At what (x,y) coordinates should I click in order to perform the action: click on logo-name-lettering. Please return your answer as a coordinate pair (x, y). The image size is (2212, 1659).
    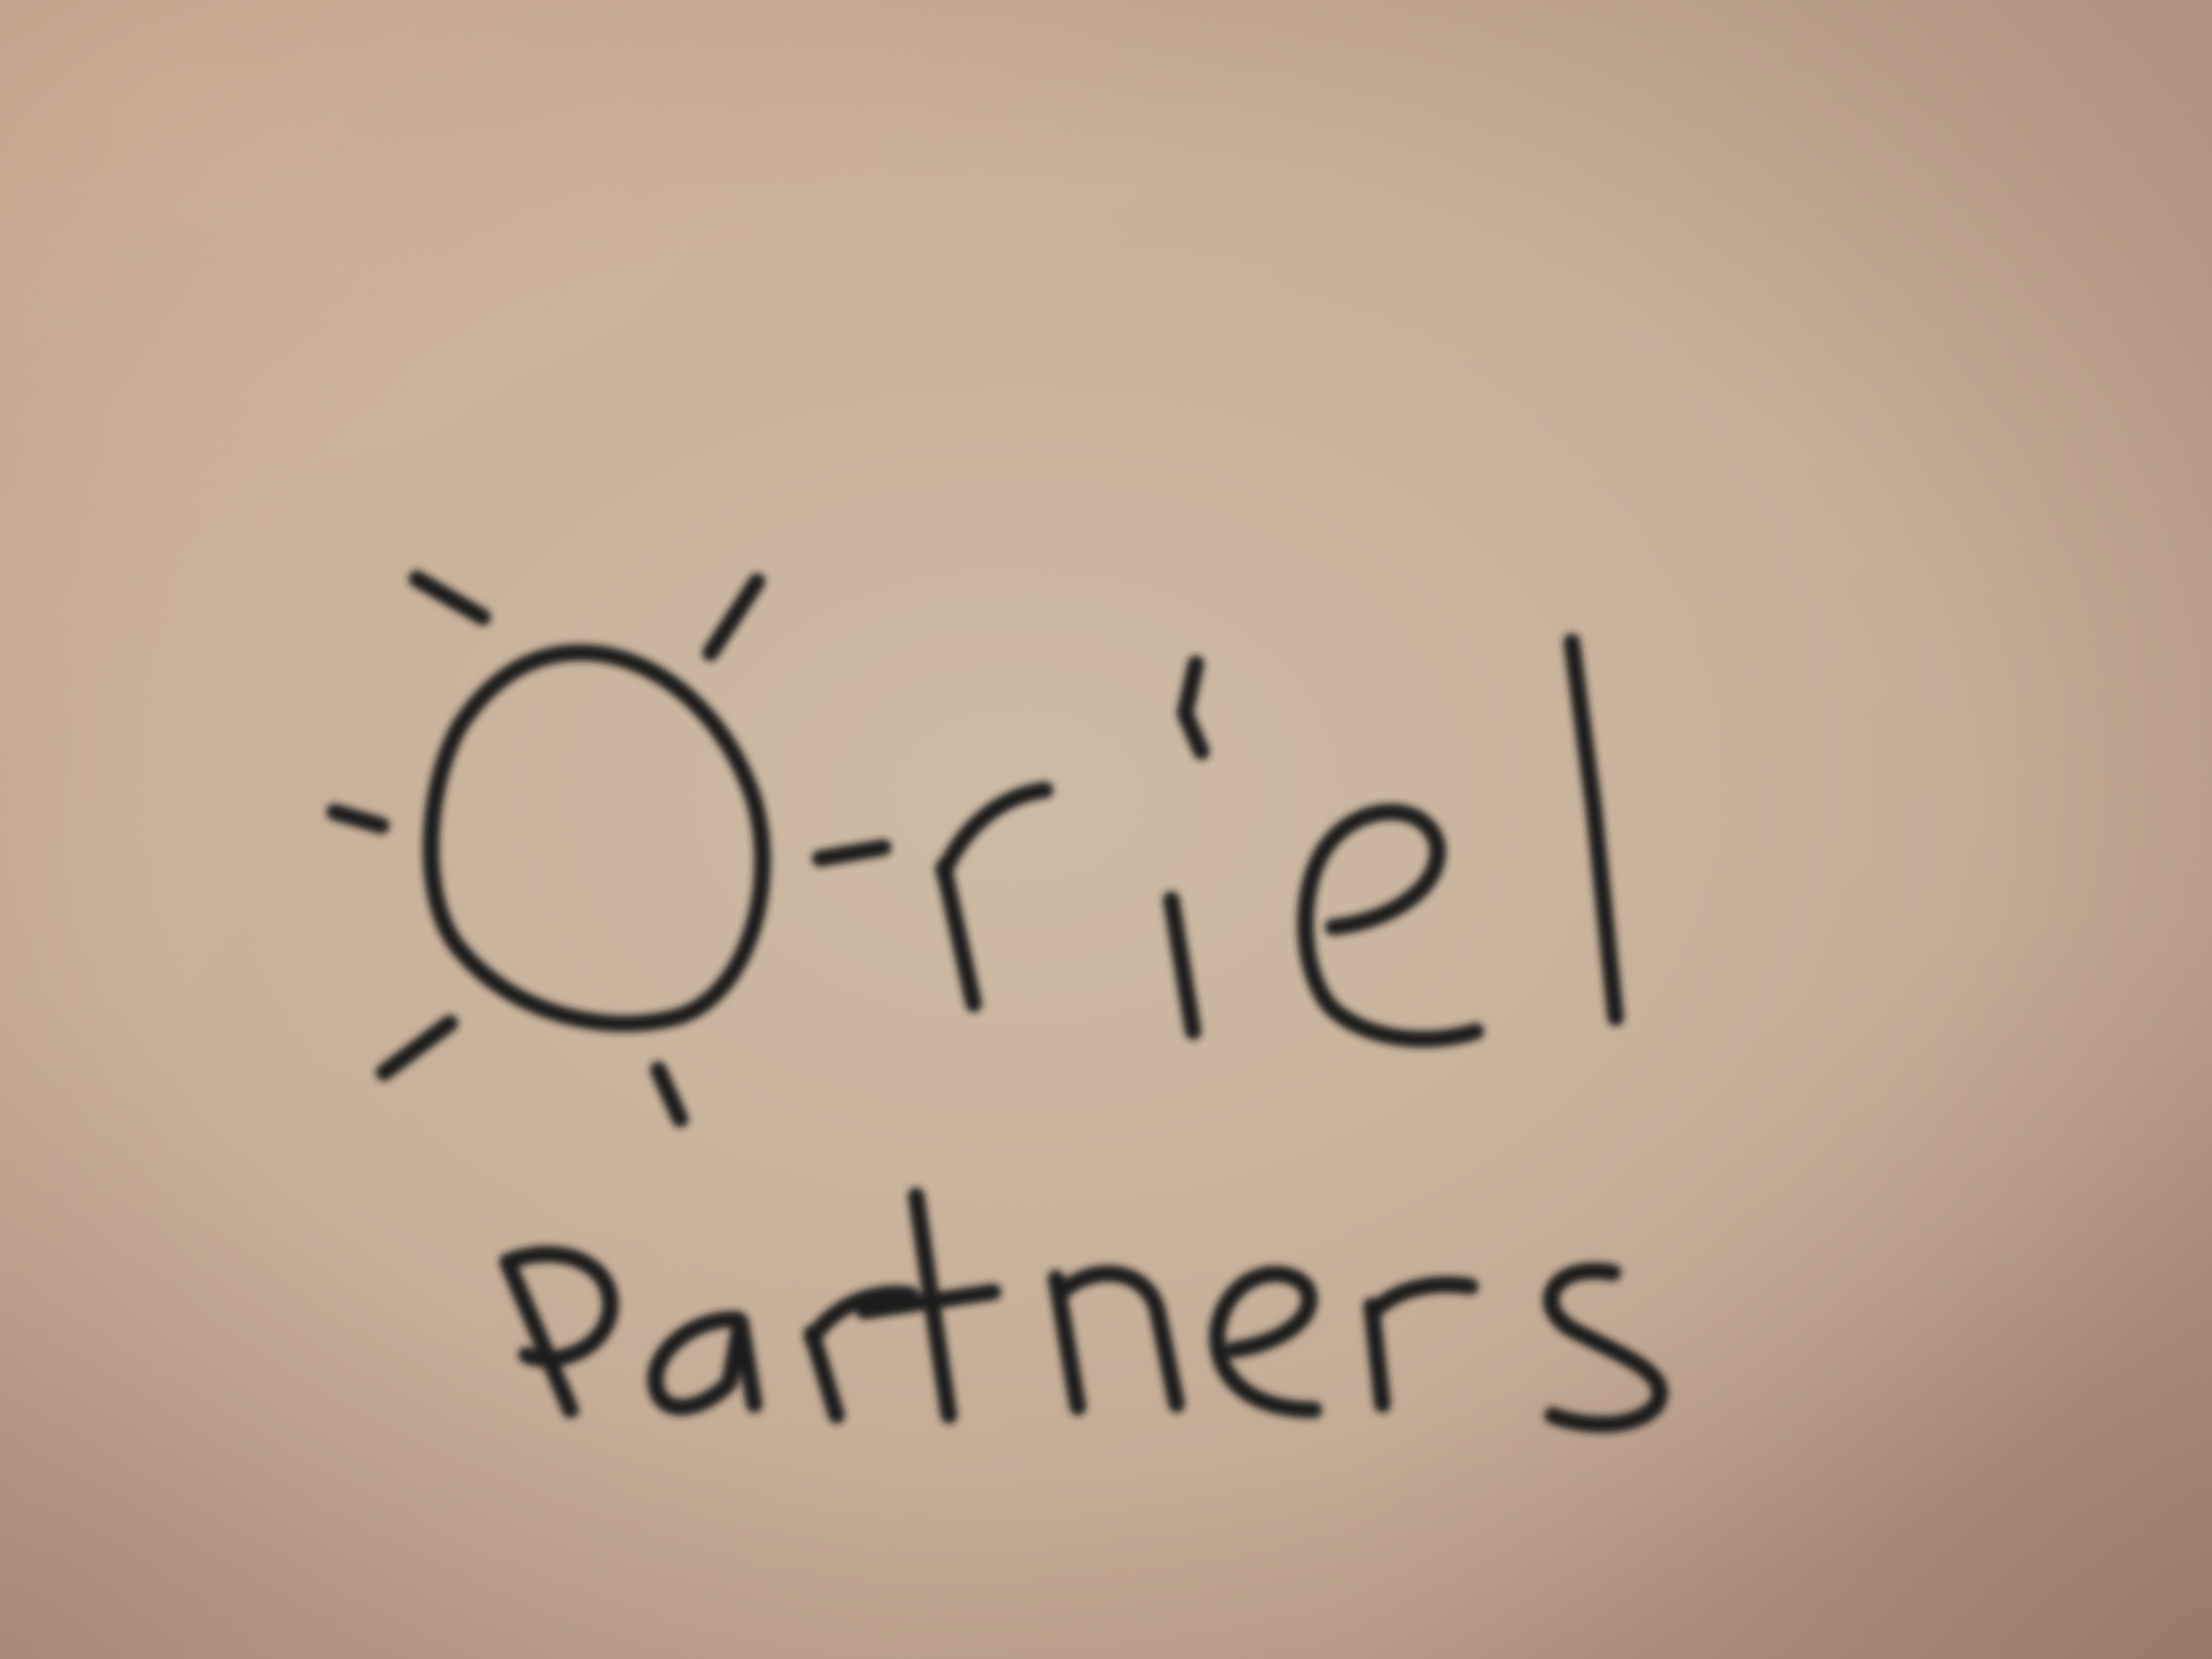
    Looking at the image, I should click on (1279, 841).